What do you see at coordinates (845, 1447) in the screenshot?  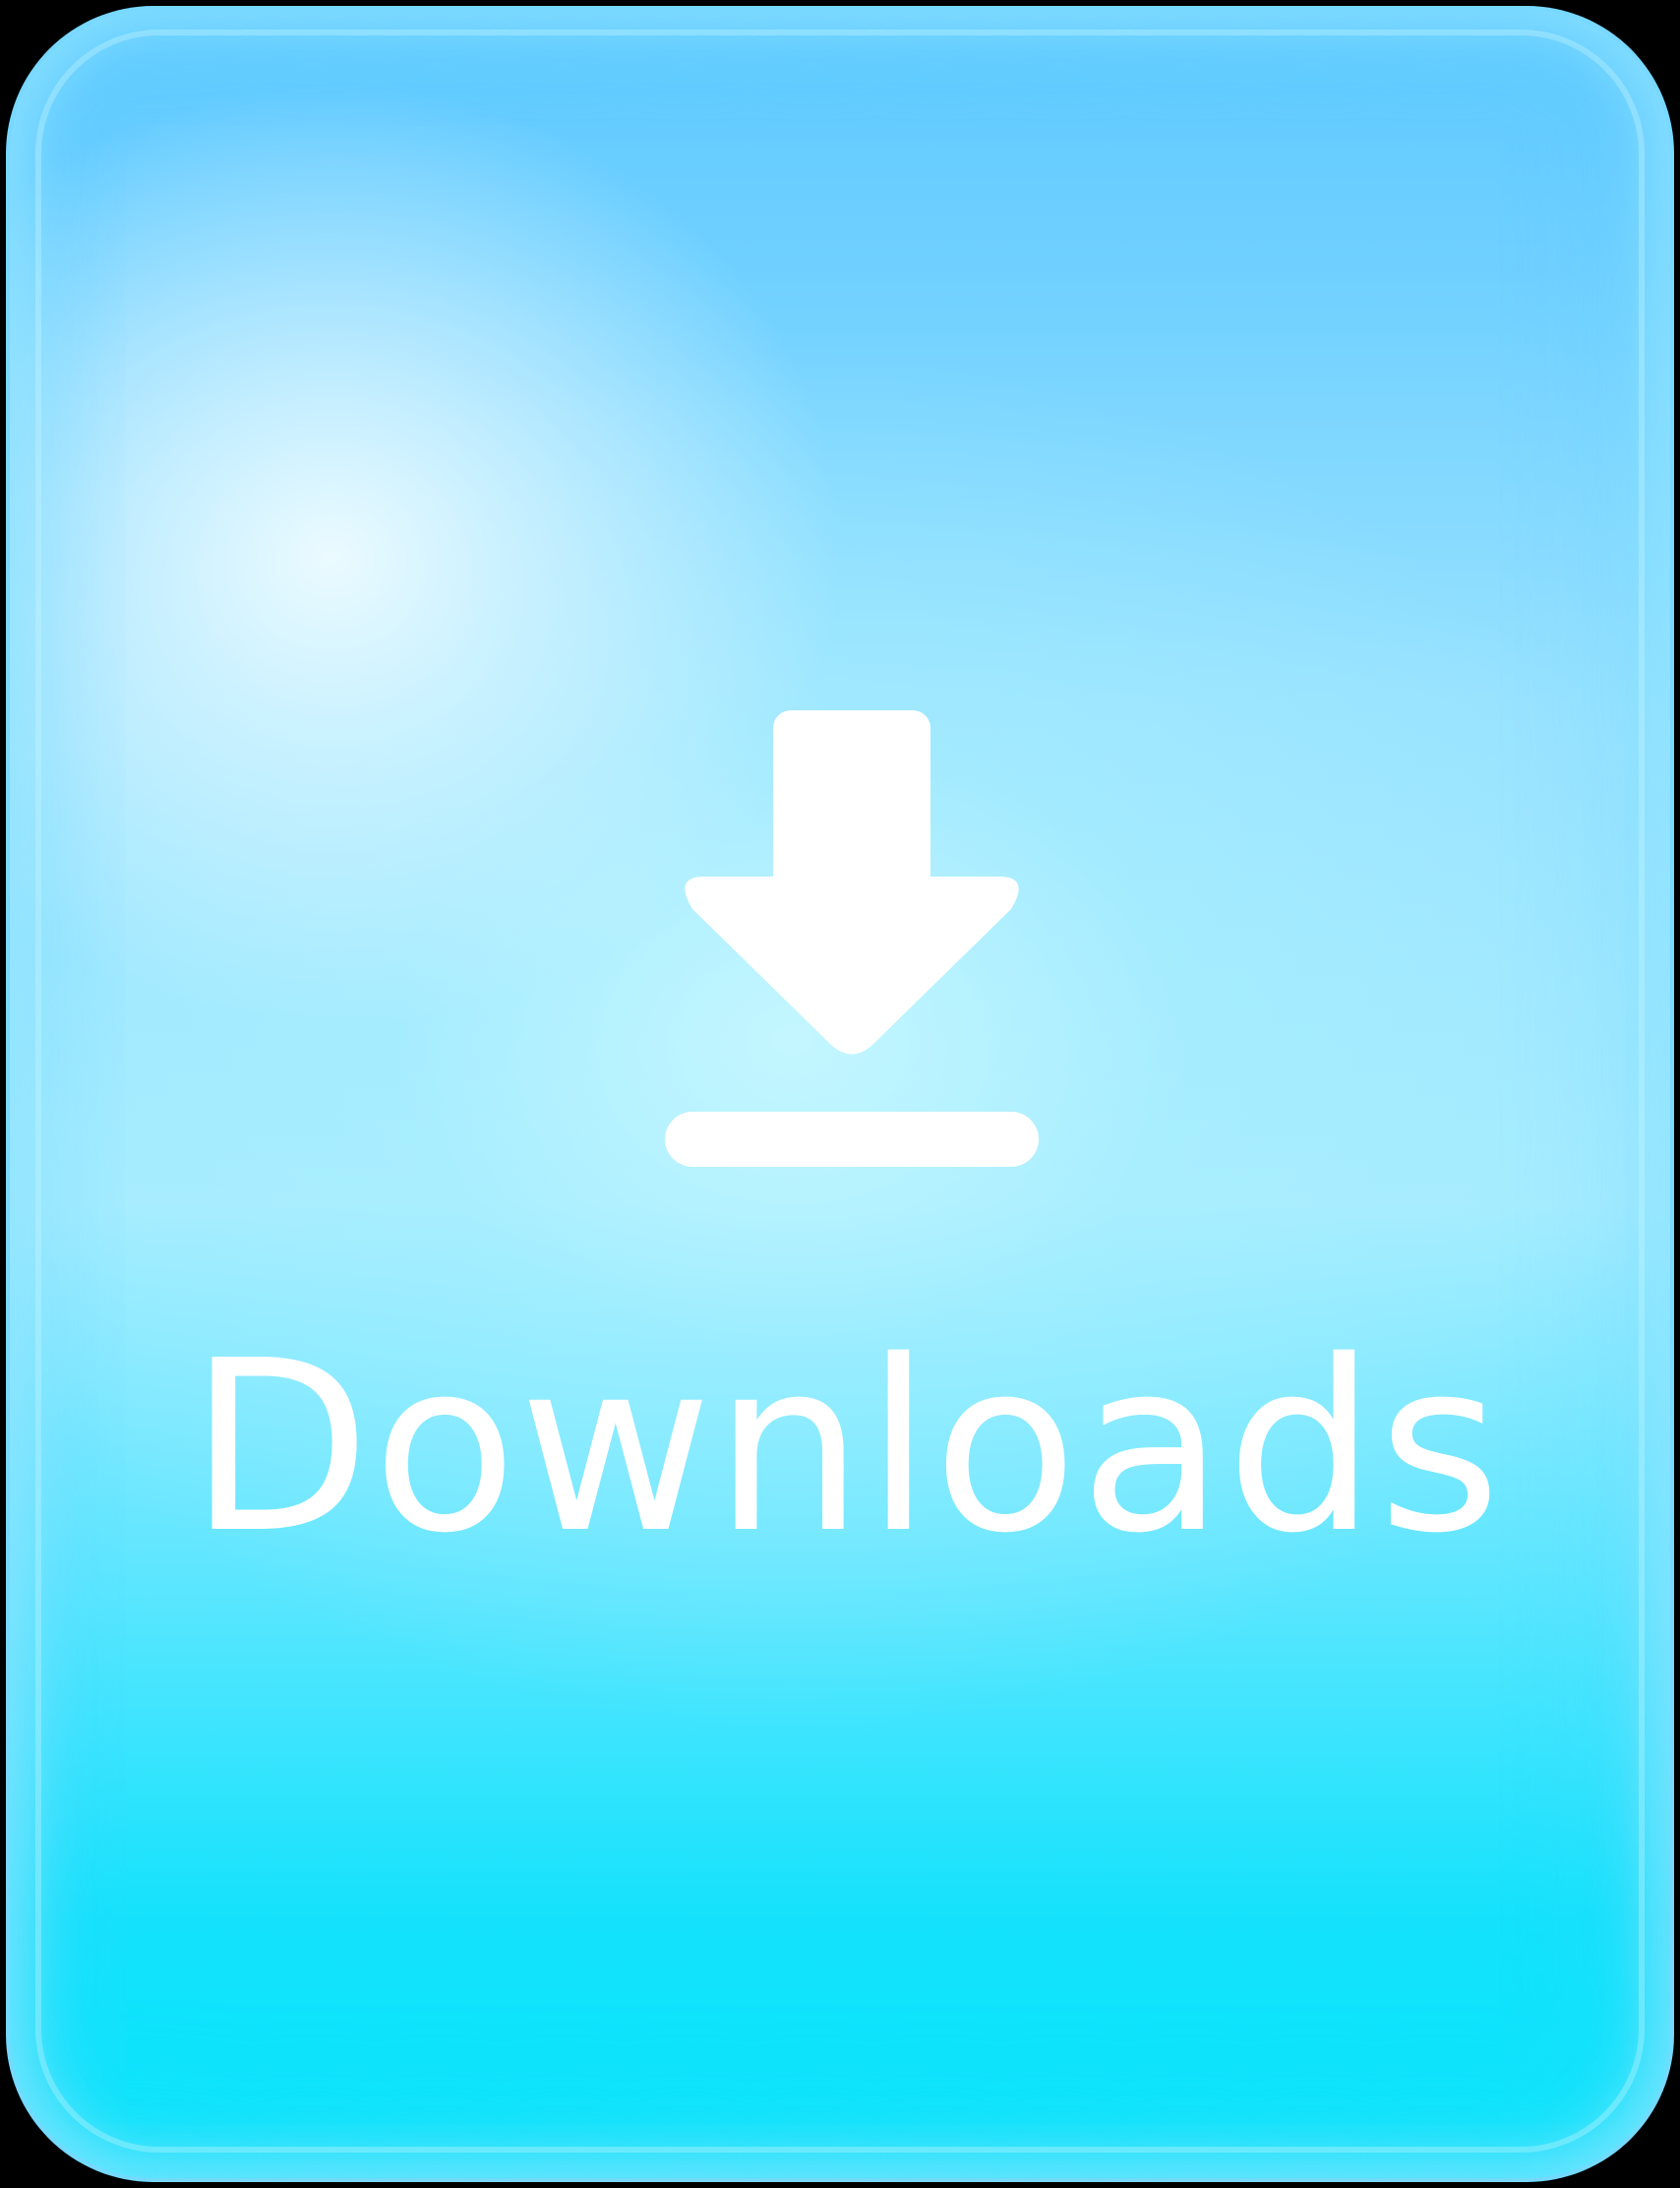 I see `tile-label: Downloads` at bounding box center [845, 1447].